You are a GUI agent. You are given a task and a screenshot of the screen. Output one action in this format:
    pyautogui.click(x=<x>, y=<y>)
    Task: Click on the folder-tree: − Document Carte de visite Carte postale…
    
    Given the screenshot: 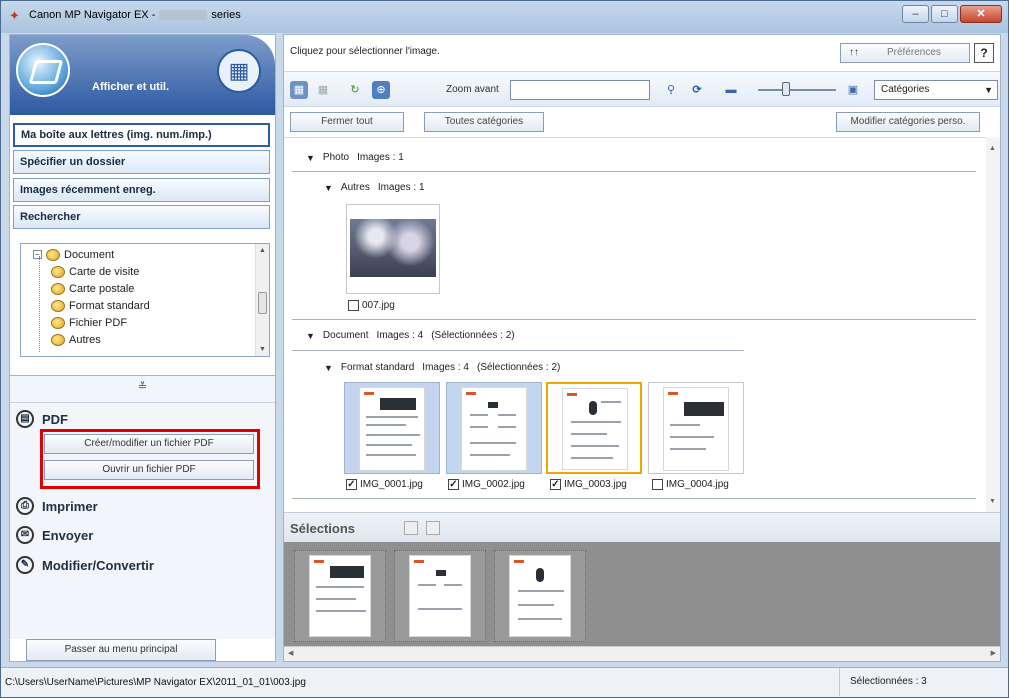 What is the action you would take?
    pyautogui.click(x=145, y=300)
    